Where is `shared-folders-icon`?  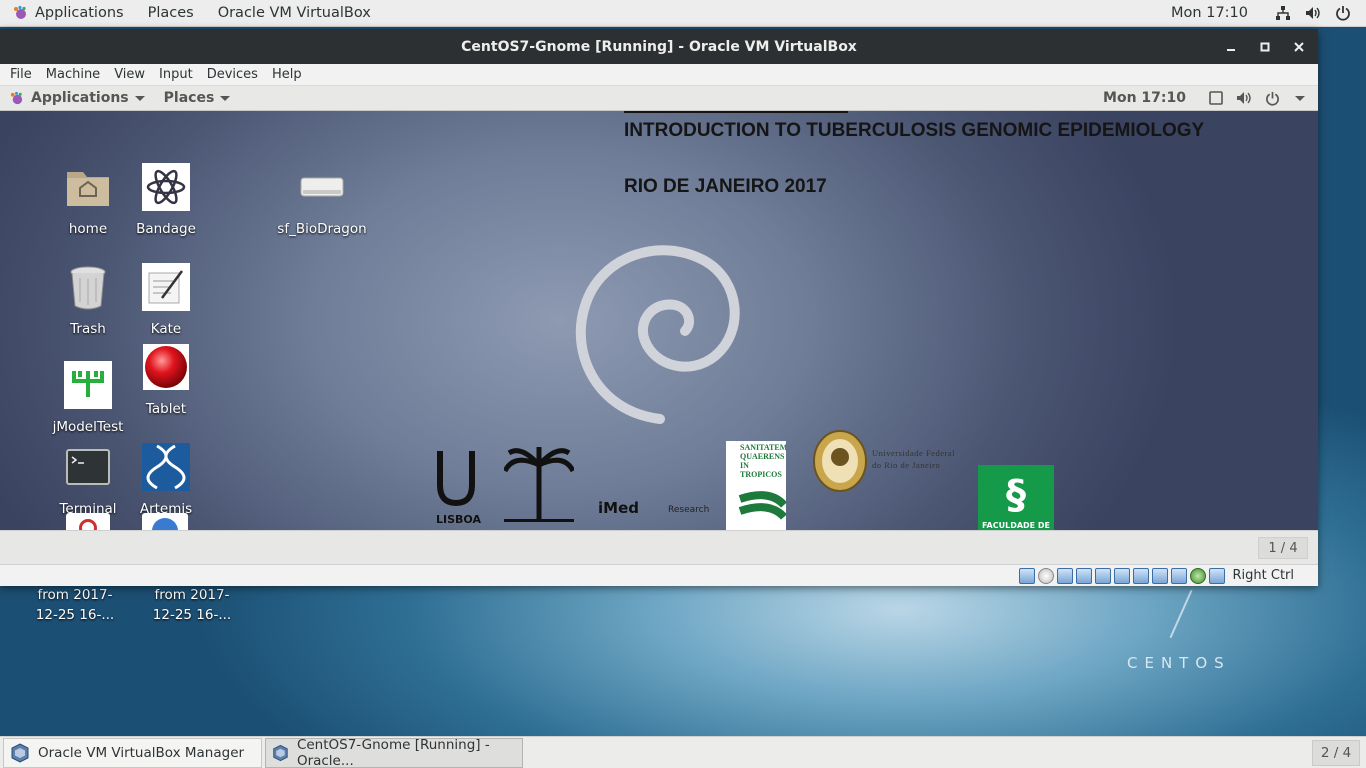
shared-folders-icon is located at coordinates (1121, 575).